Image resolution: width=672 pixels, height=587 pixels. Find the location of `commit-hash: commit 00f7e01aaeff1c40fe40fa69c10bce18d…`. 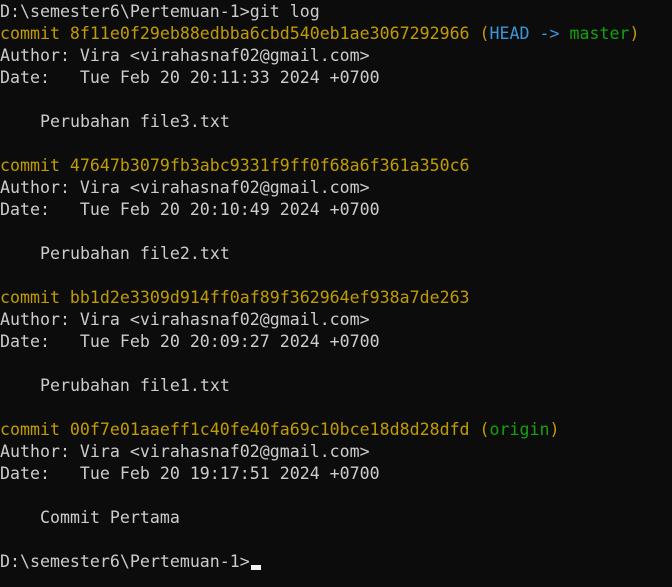

commit-hash: commit 00f7e01aaeff1c40fe40fa69c10bce18d… is located at coordinates (235, 429).